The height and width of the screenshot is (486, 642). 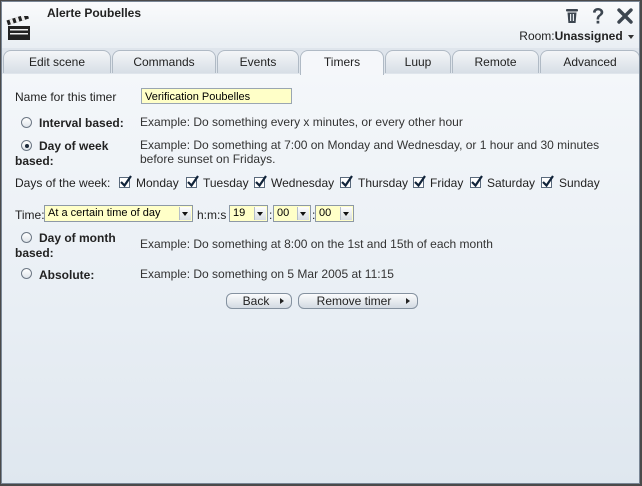 What do you see at coordinates (164, 61) in the screenshot?
I see `tab-commands: Commands` at bounding box center [164, 61].